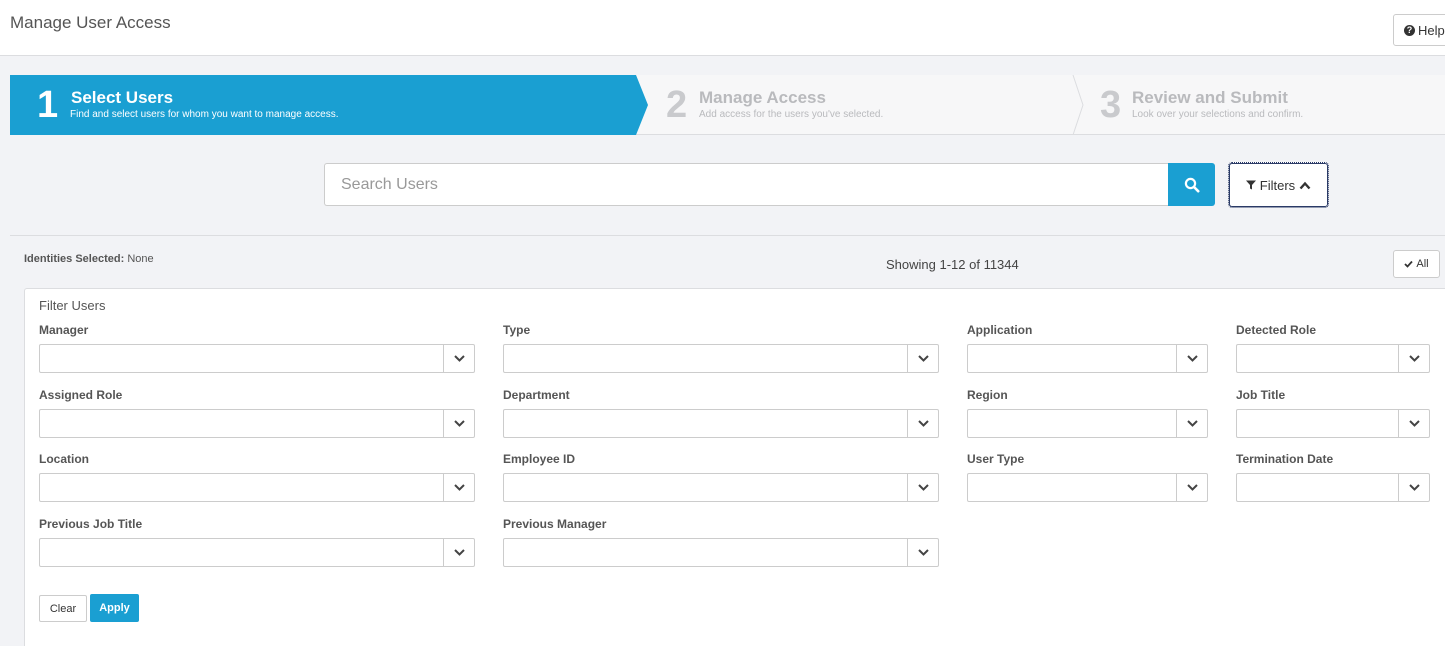  I want to click on question-circle-icon: ?, so click(1409, 30).